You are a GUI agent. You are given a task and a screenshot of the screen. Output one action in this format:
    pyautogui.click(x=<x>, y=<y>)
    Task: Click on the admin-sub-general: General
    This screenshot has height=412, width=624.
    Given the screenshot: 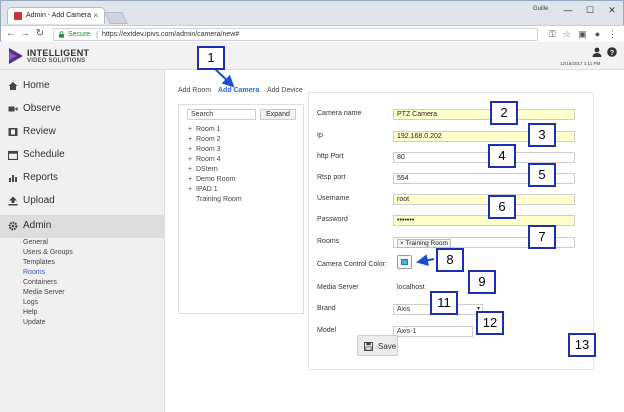 What is the action you would take?
    pyautogui.click(x=35, y=242)
    